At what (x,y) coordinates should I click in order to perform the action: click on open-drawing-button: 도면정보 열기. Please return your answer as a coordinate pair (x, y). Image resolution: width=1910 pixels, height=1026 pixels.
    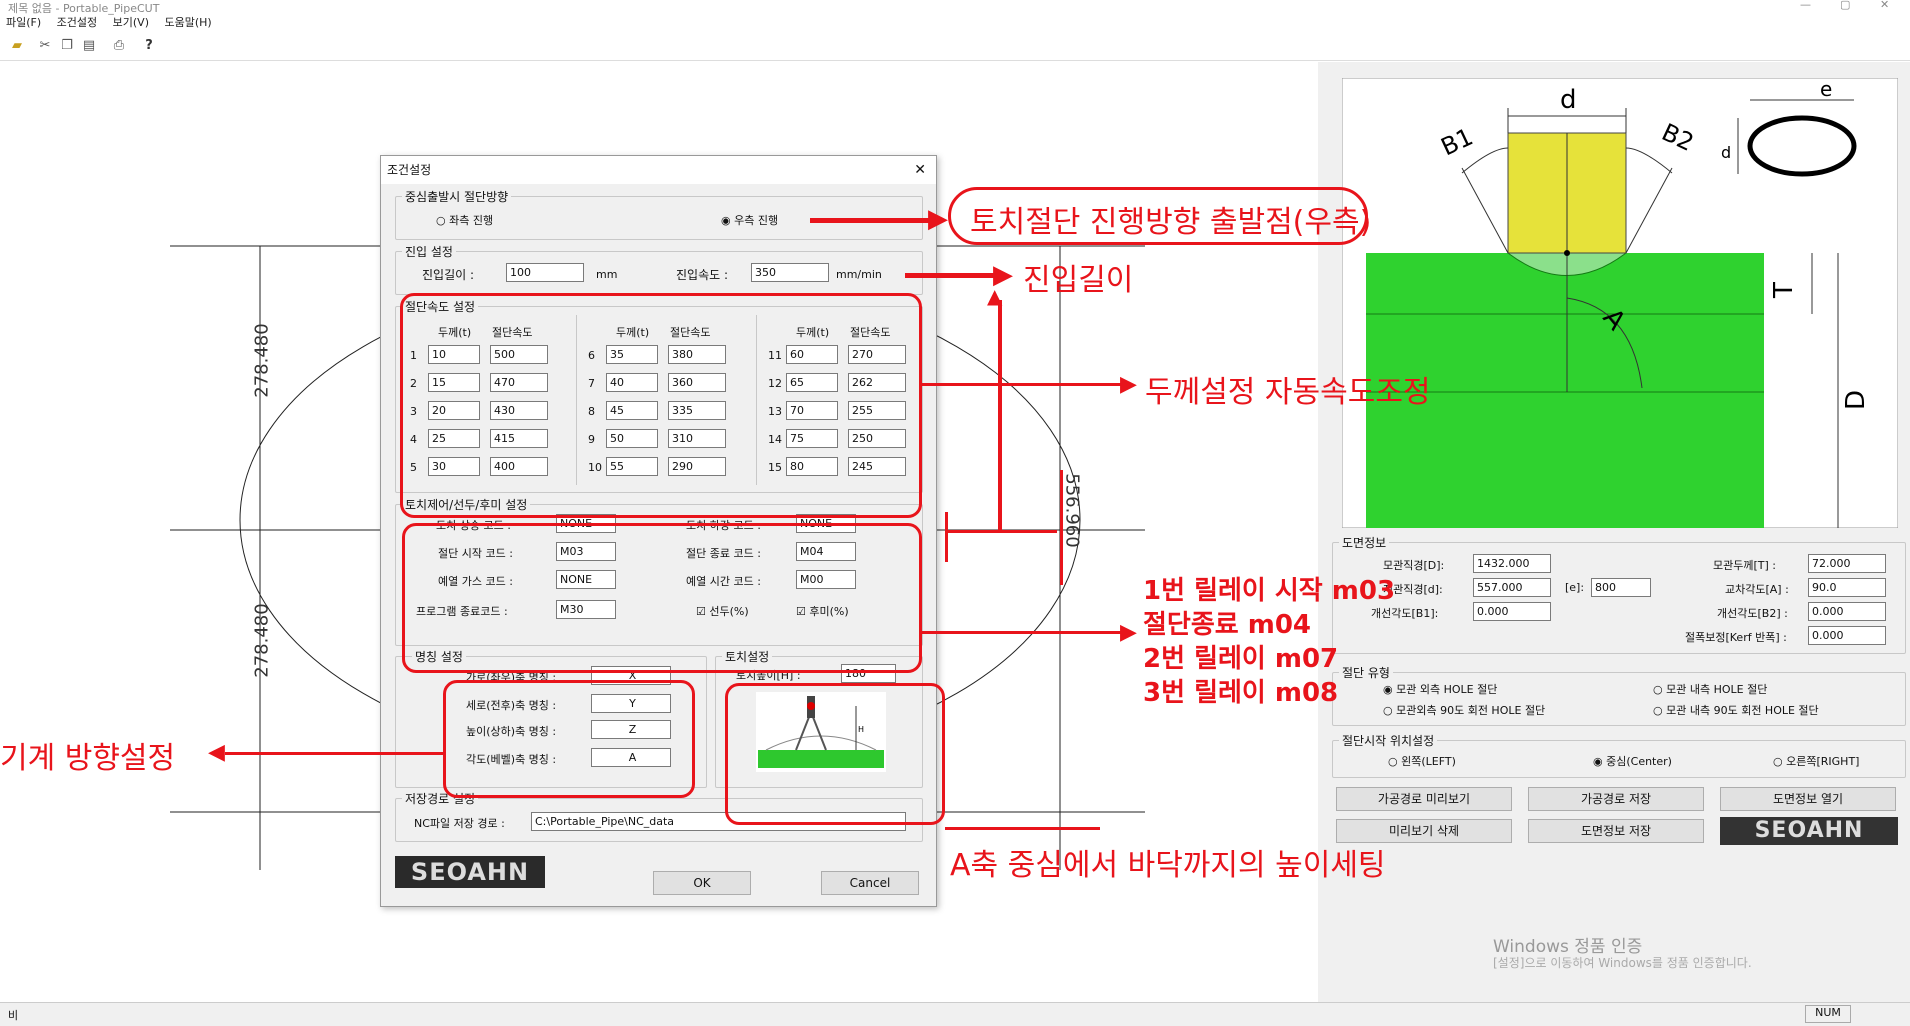
    Looking at the image, I should click on (1808, 799).